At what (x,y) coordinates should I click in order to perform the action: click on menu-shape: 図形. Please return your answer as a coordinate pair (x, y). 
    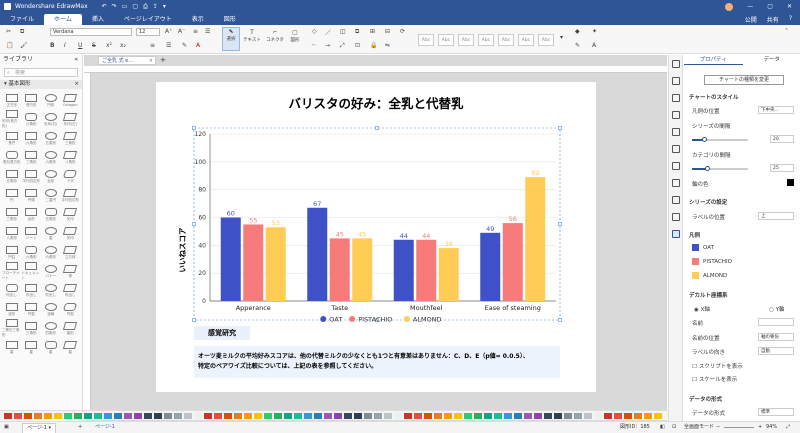
    Looking at the image, I should click on (230, 19).